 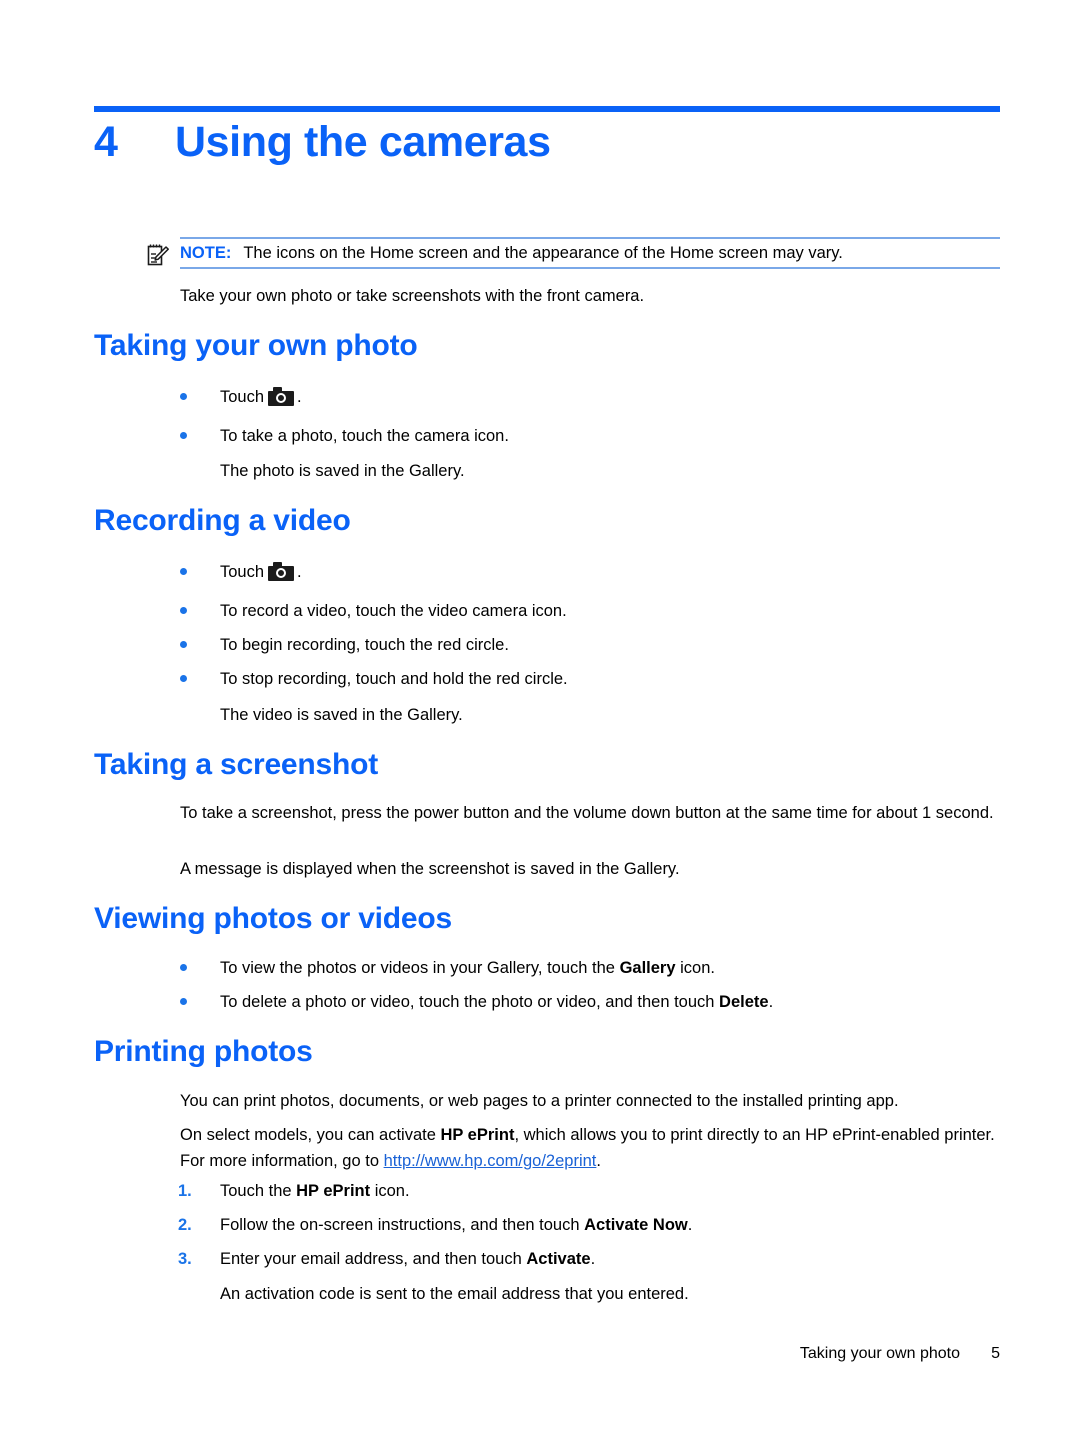 I want to click on bullet-bold-text: Delete, so click(x=744, y=1002).